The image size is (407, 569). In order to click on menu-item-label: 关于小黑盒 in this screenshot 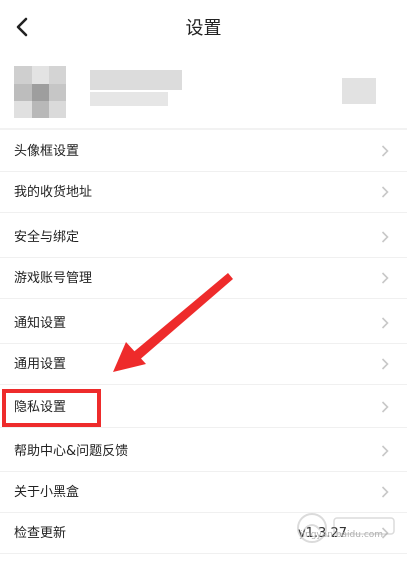, I will do `click(47, 492)`.